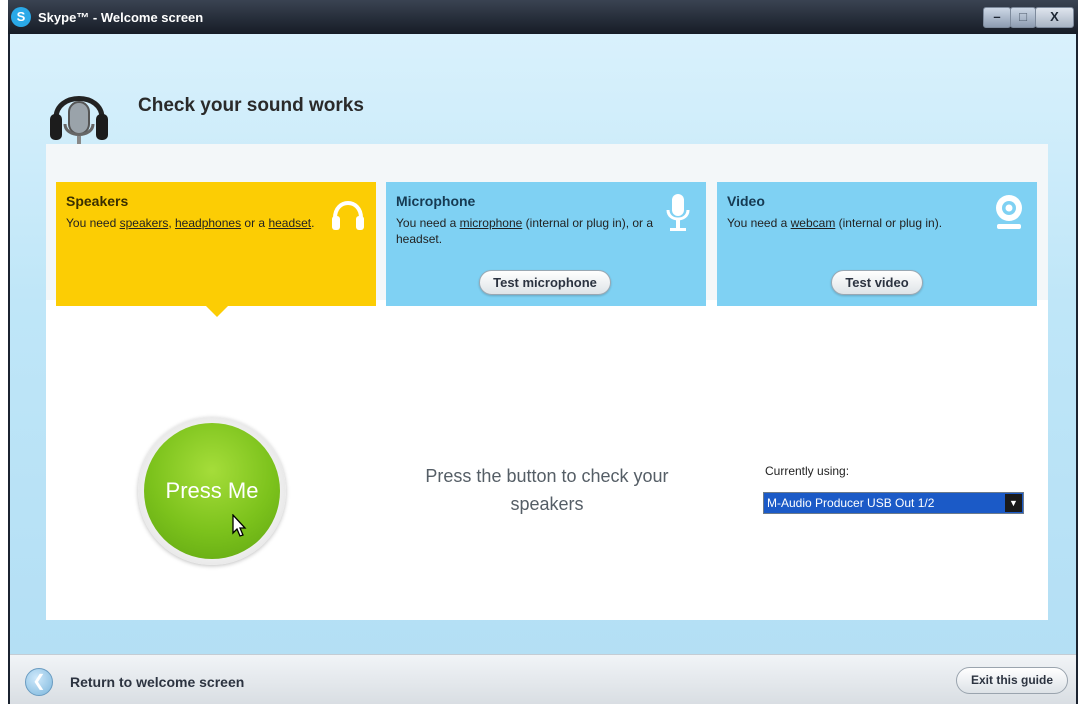  What do you see at coordinates (121, 17) in the screenshot?
I see `window-title: Skype™ - Welcome screen` at bounding box center [121, 17].